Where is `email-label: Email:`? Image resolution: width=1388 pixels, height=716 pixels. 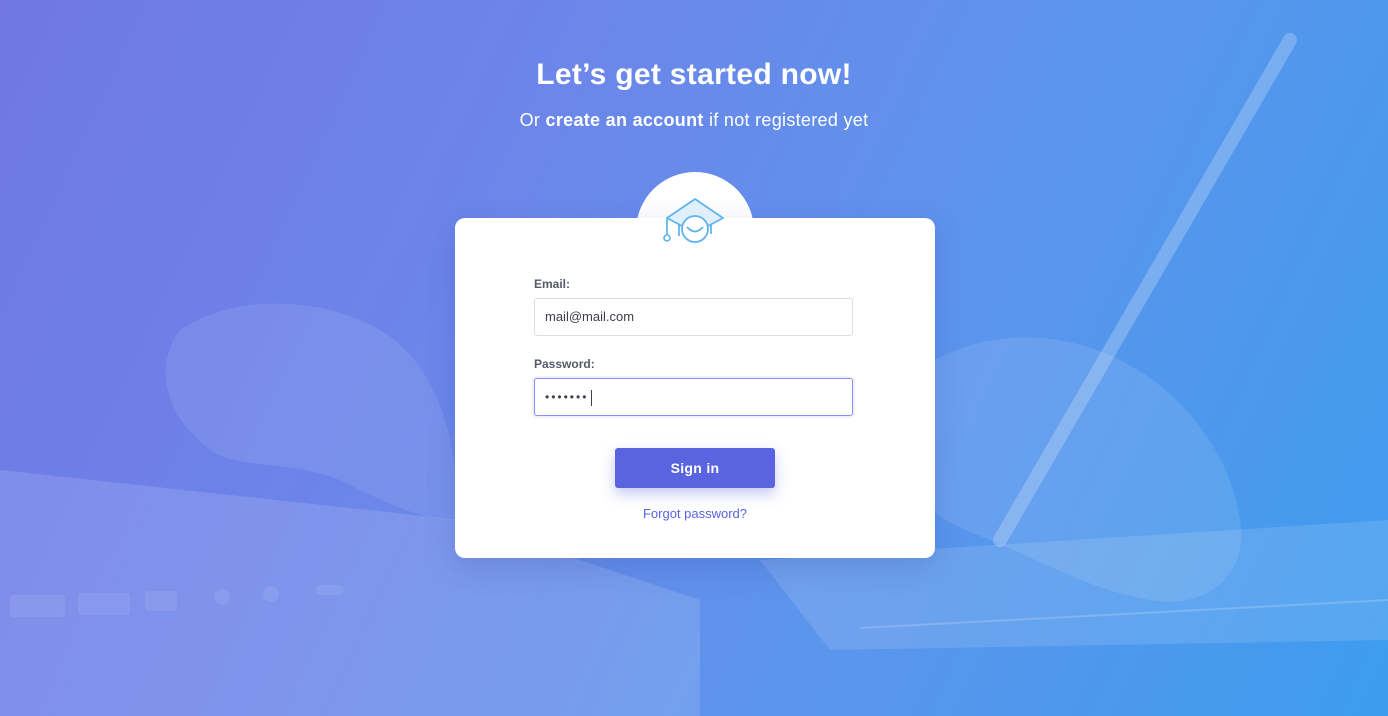 email-label: Email: is located at coordinates (552, 284).